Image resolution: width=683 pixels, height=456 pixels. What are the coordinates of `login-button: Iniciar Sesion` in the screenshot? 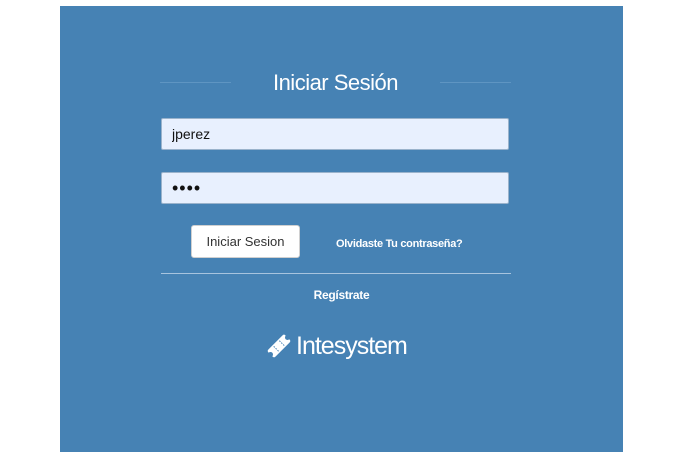 It's located at (245, 241).